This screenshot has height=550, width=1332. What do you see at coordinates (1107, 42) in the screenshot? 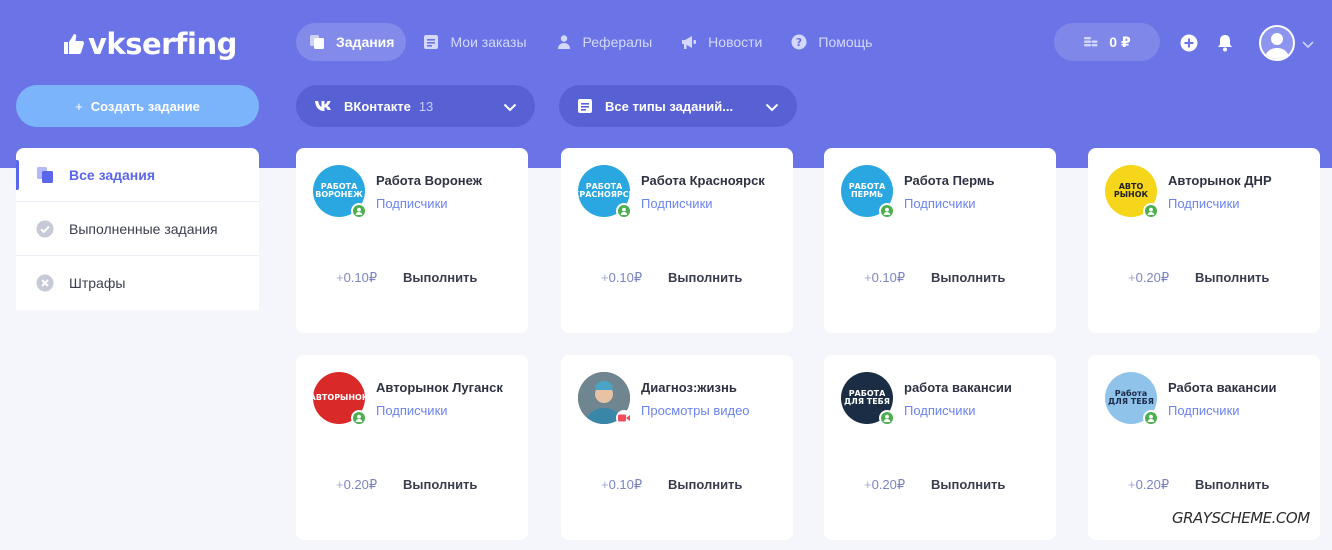
I see `balance-button: 0 ₽` at bounding box center [1107, 42].